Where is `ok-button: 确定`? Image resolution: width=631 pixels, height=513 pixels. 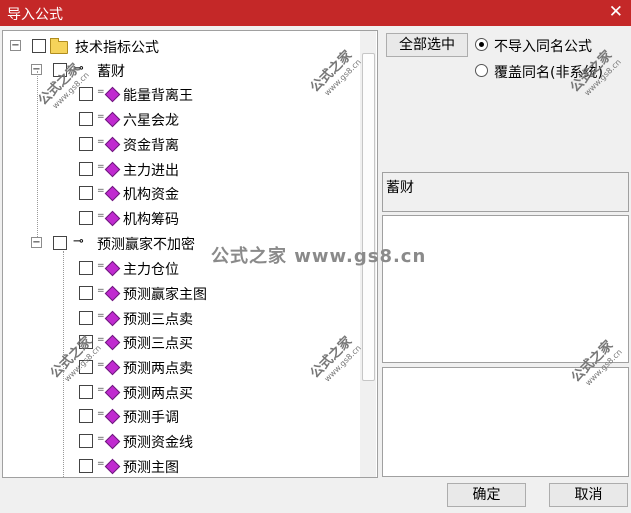 ok-button: 确定 is located at coordinates (486, 495).